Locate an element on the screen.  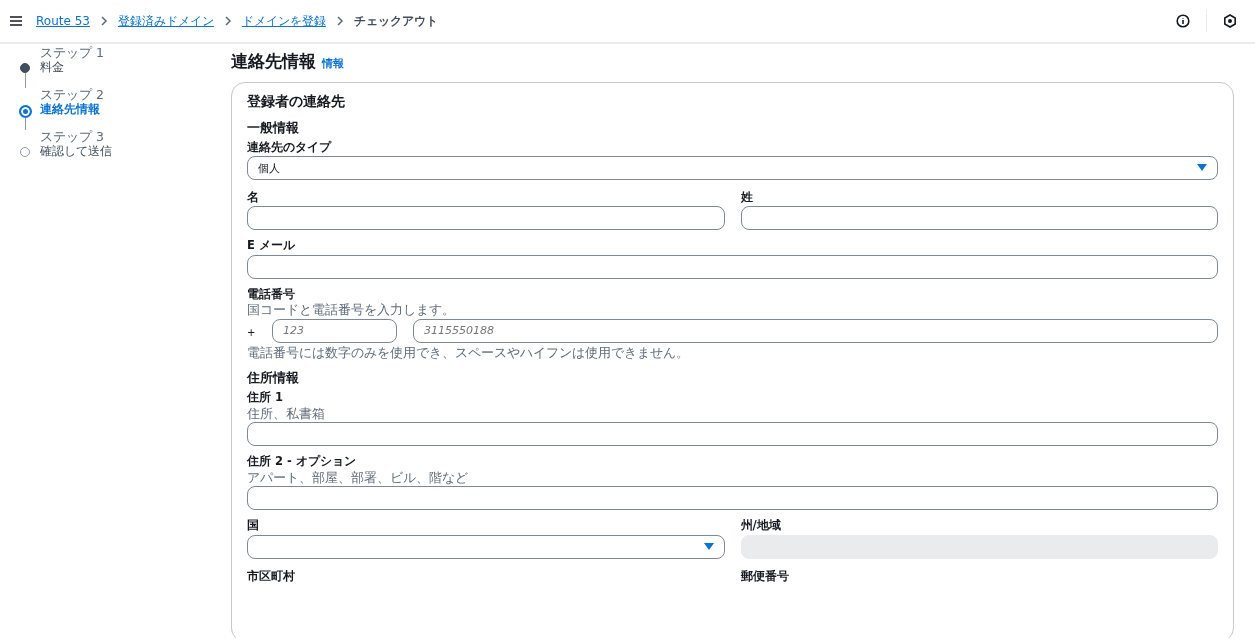
field-label: 郵便番号 is located at coordinates (765, 576).